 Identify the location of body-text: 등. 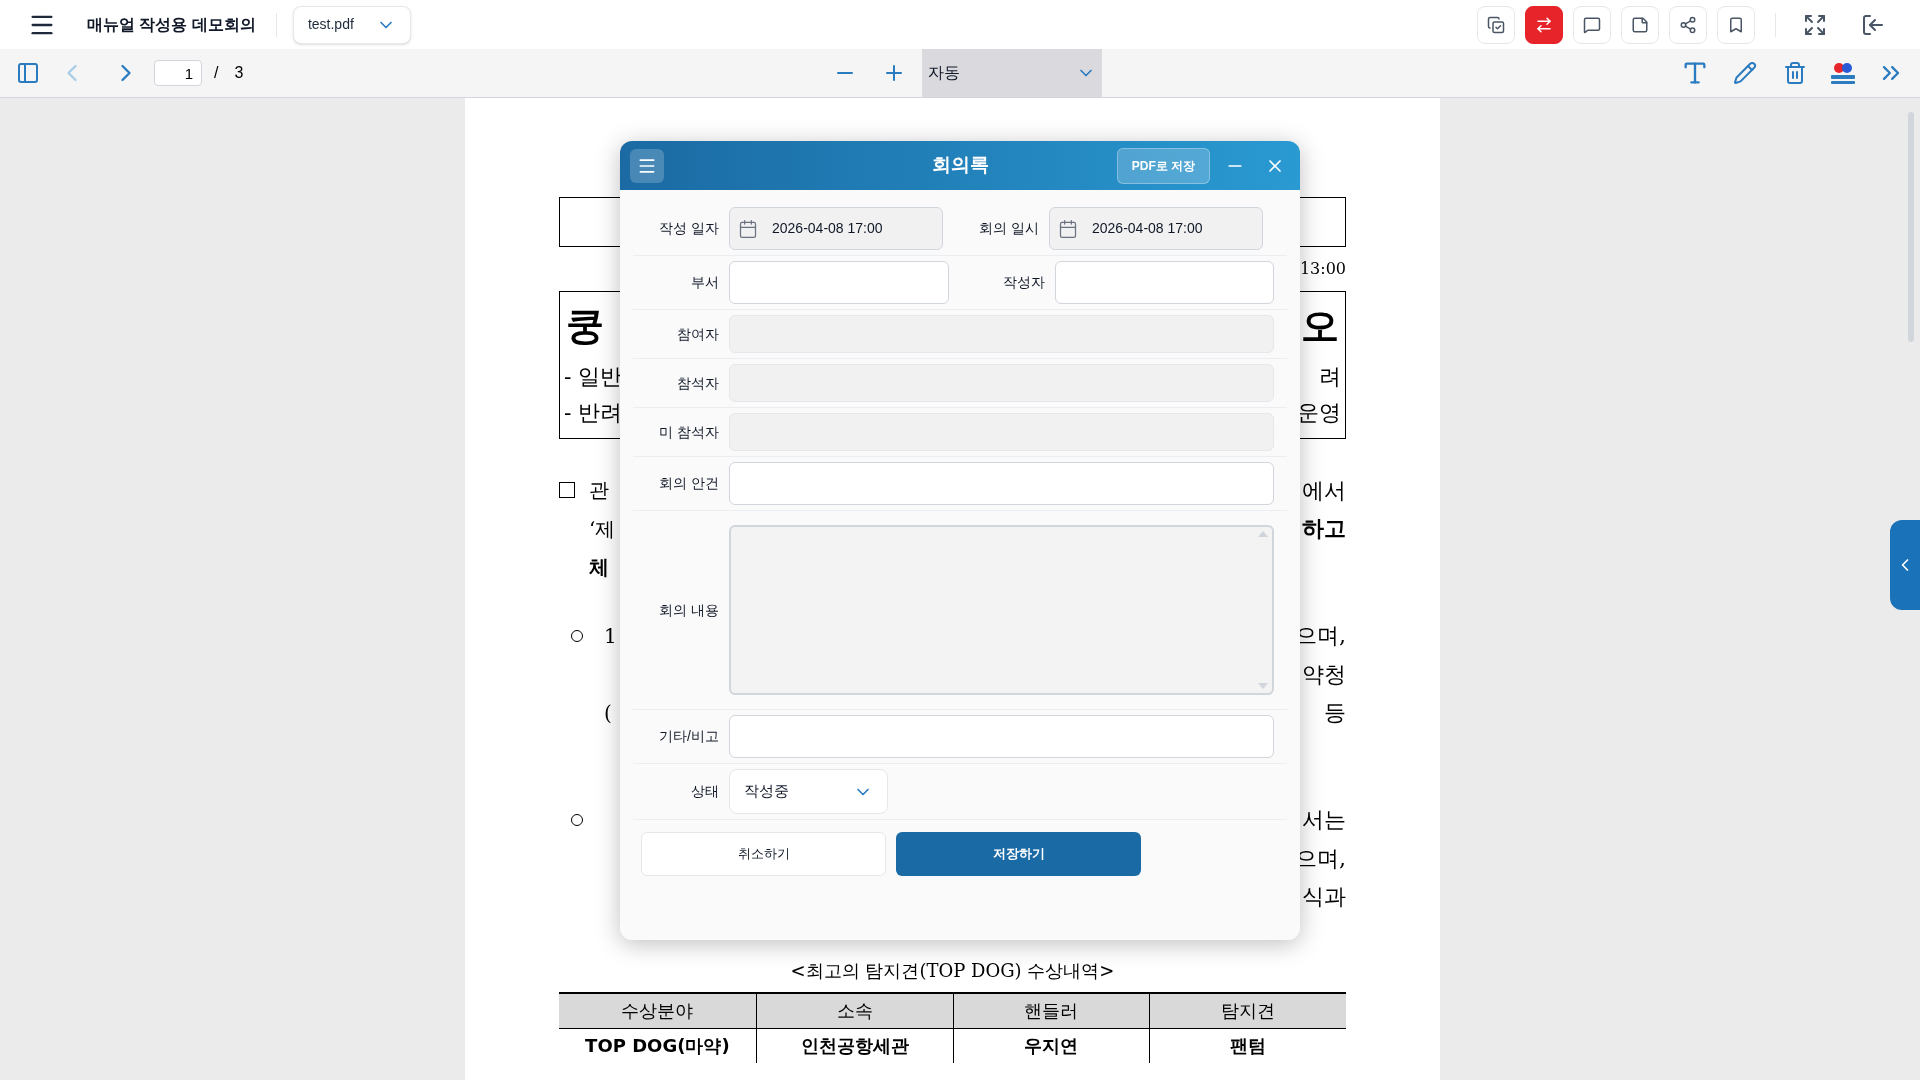
(1335, 713).